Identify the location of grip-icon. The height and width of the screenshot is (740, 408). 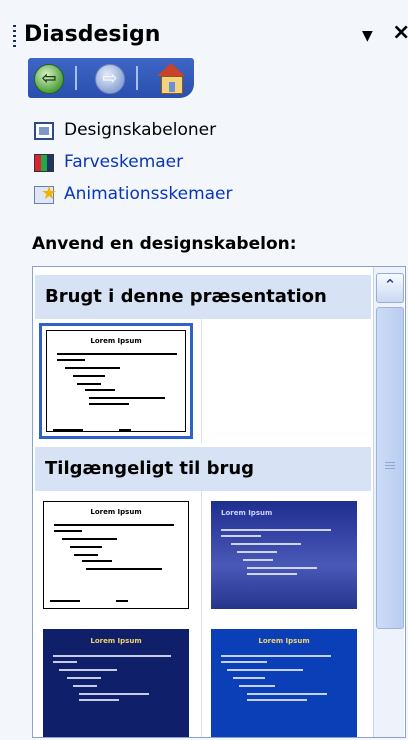
(390, 466).